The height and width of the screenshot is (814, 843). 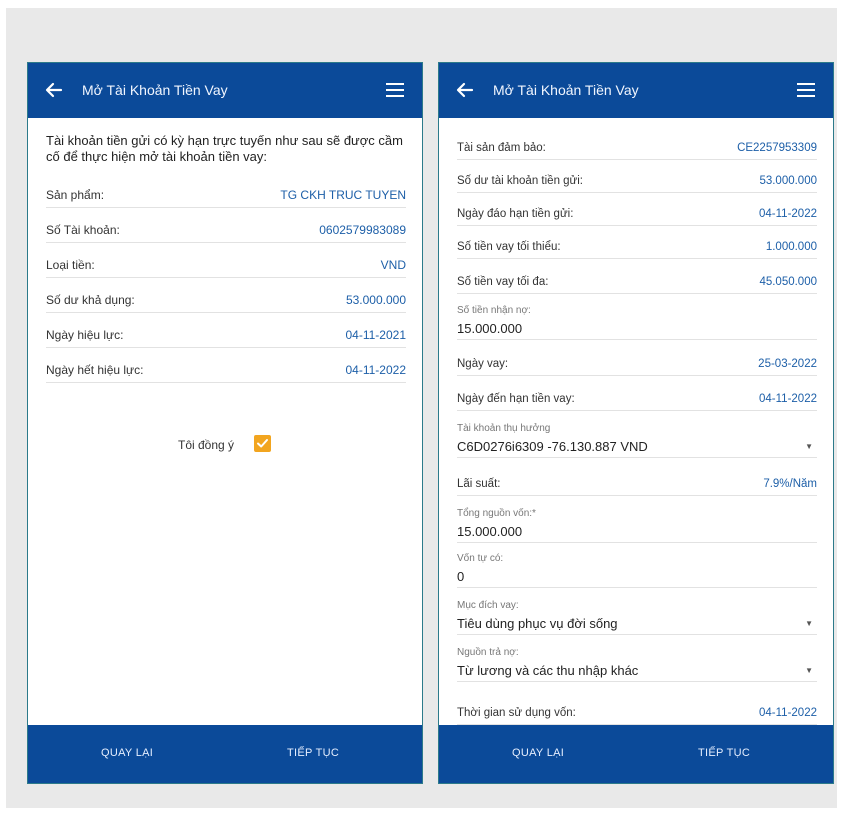 What do you see at coordinates (637, 283) in the screenshot?
I see `info-row-max-loan: Số tiền vay tối đa: 45.050.000` at bounding box center [637, 283].